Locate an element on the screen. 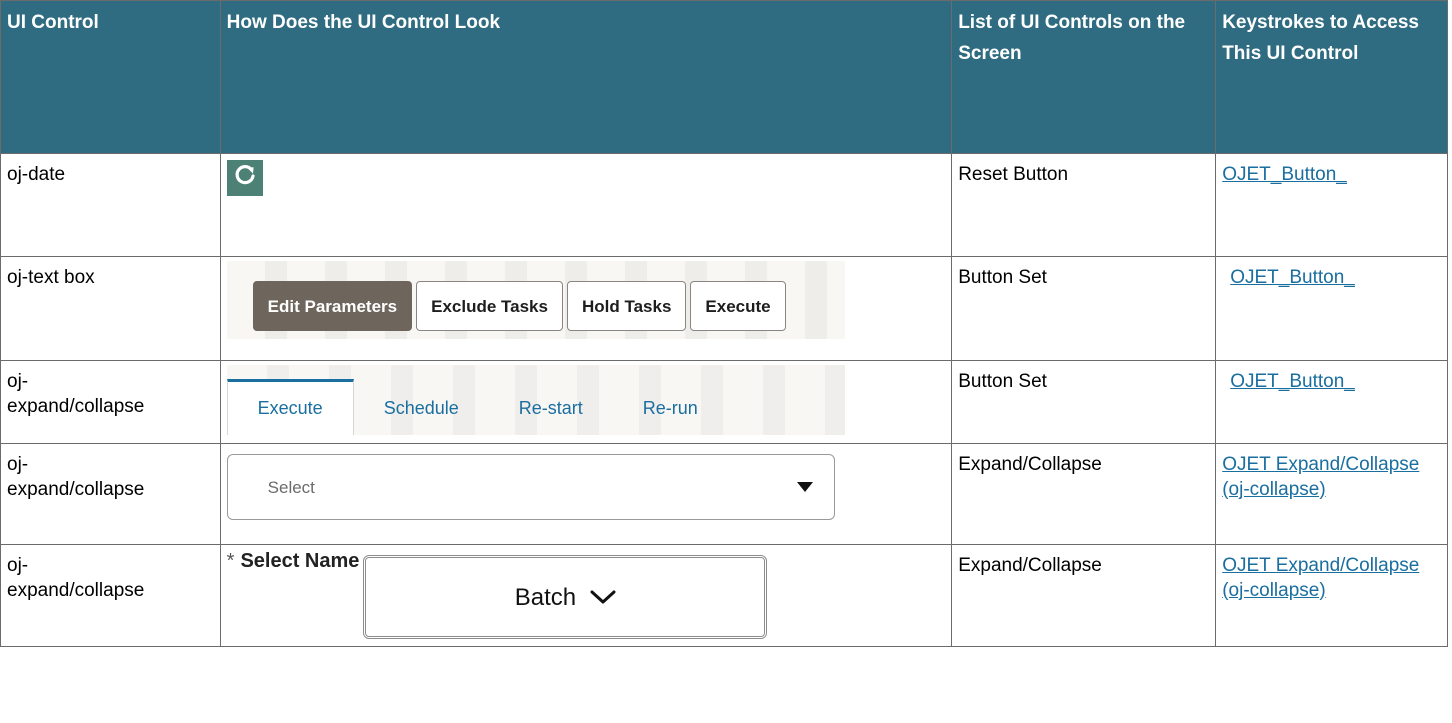 The width and height of the screenshot is (1452, 723). cell-visual: * Select Name Batch is located at coordinates (586, 595).